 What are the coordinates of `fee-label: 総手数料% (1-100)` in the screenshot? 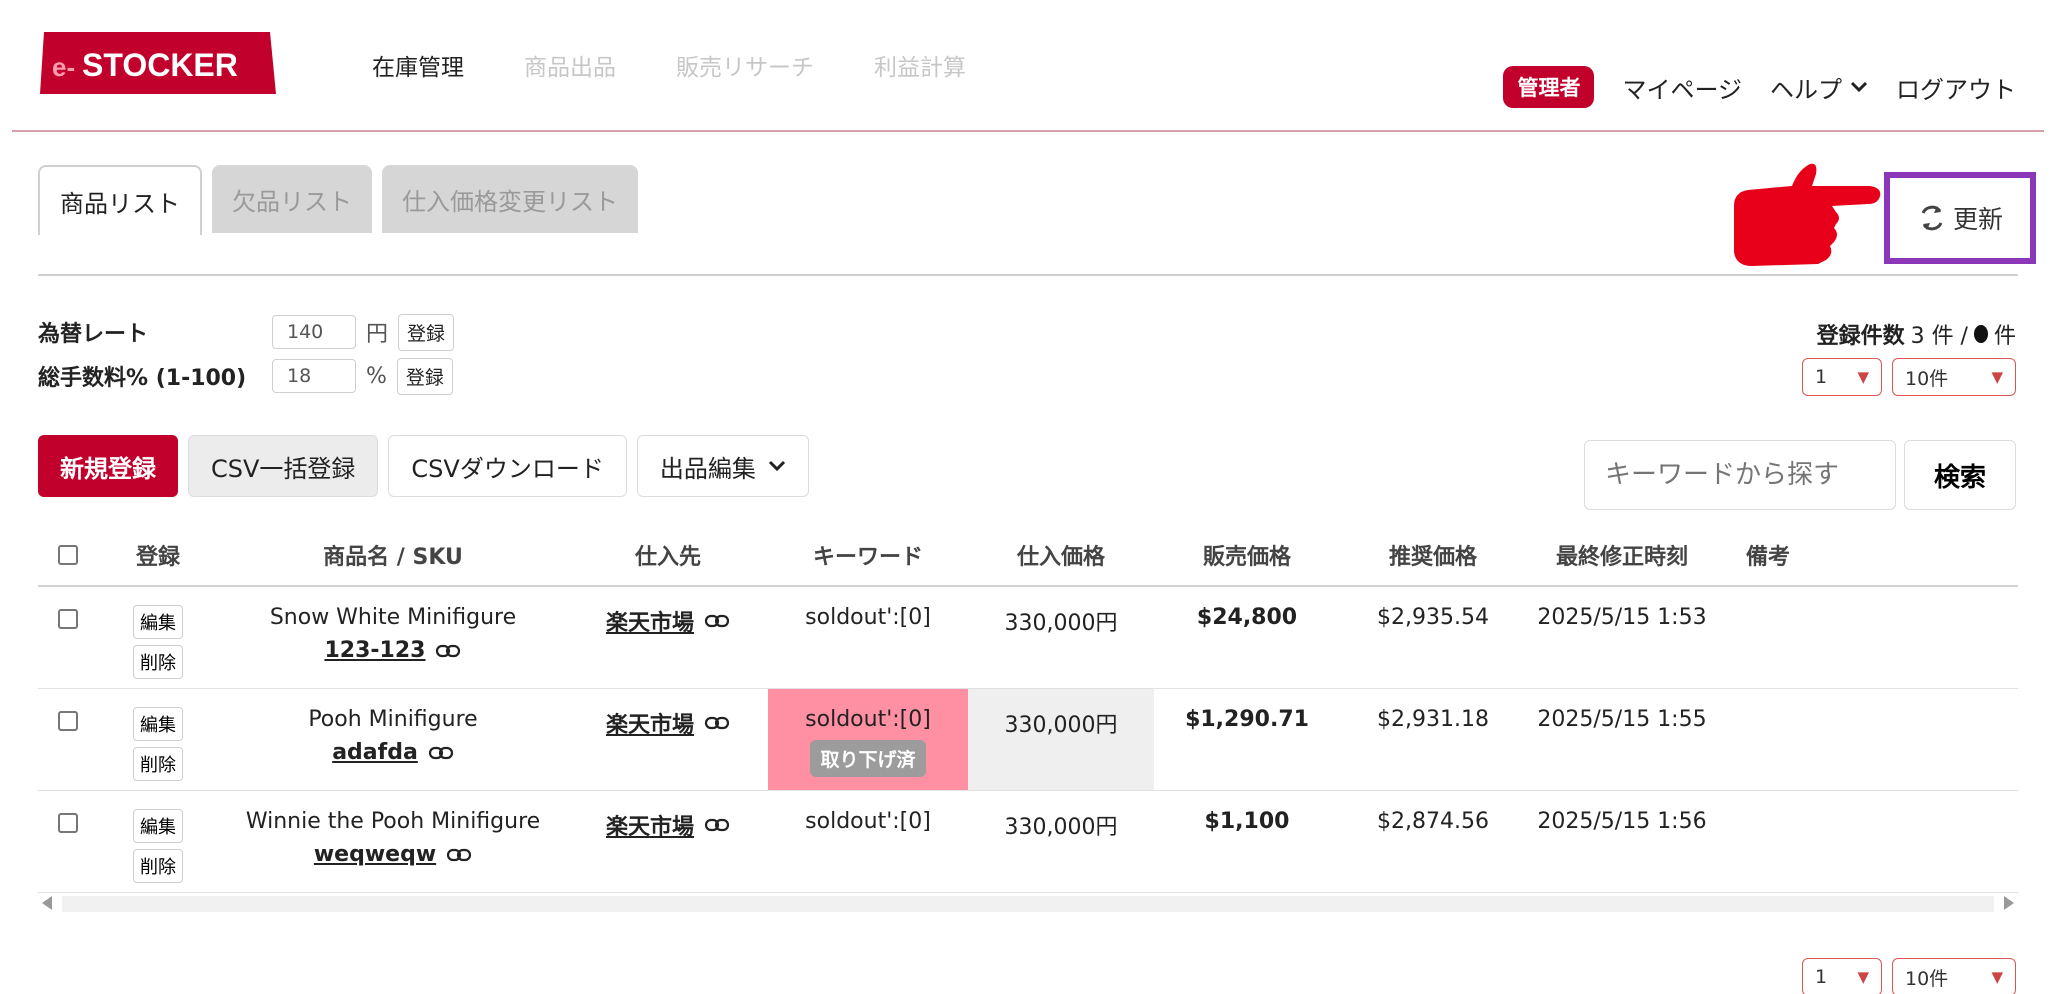 It's located at (142, 378).